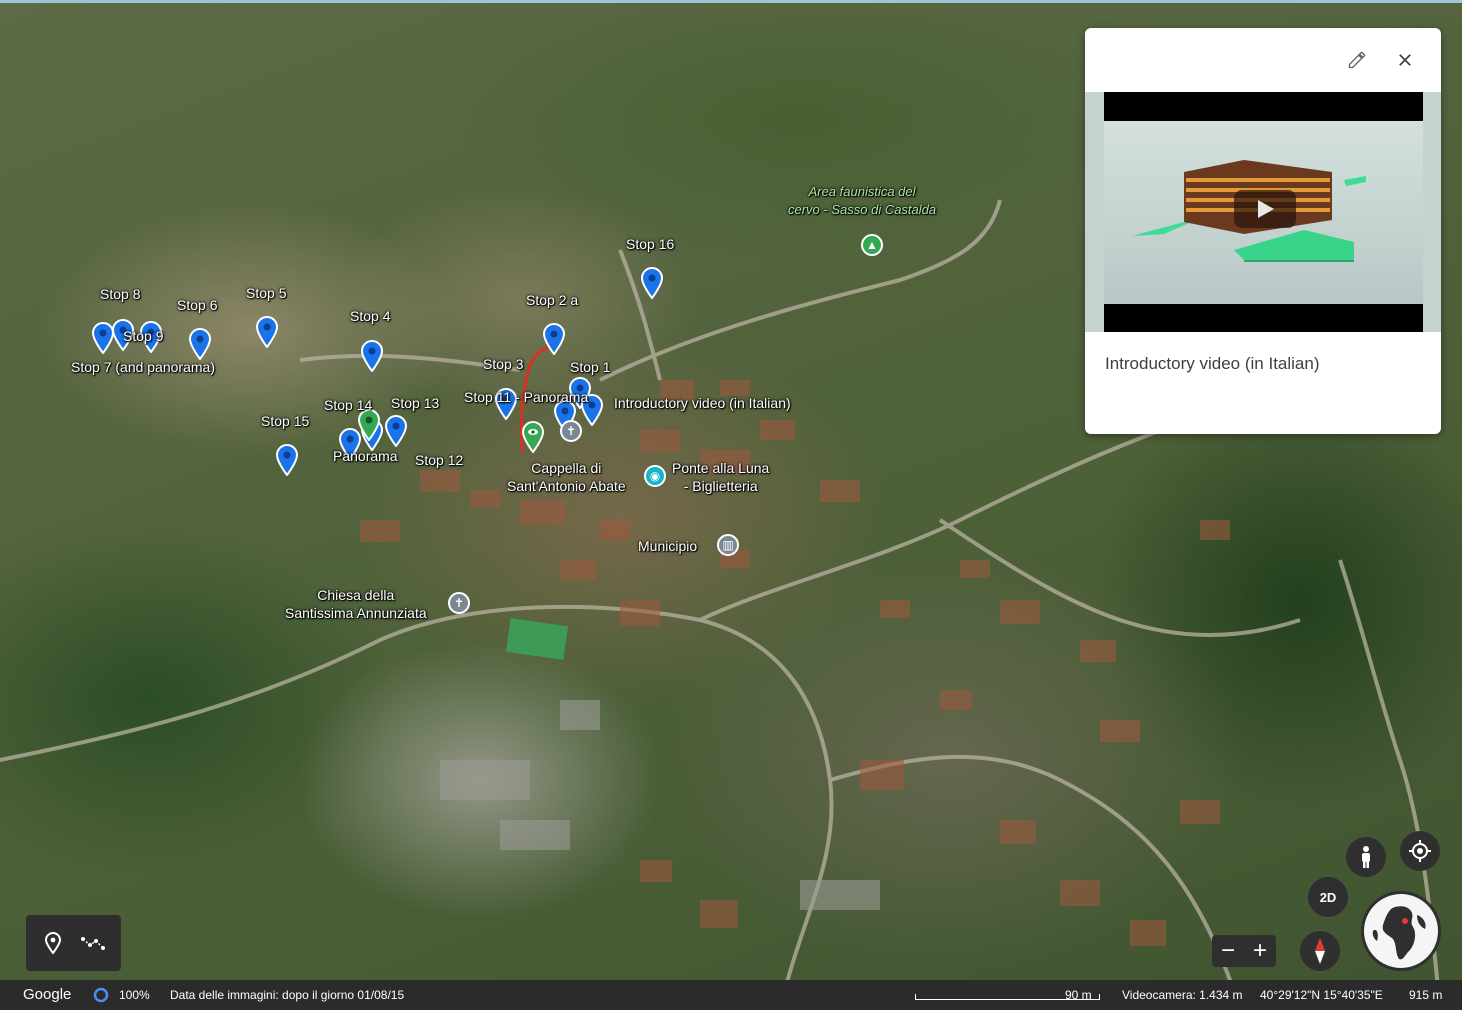 This screenshot has width=1462, height=1010. What do you see at coordinates (702, 403) in the screenshot?
I see `video-pin-label: Introductory video (in Italian)` at bounding box center [702, 403].